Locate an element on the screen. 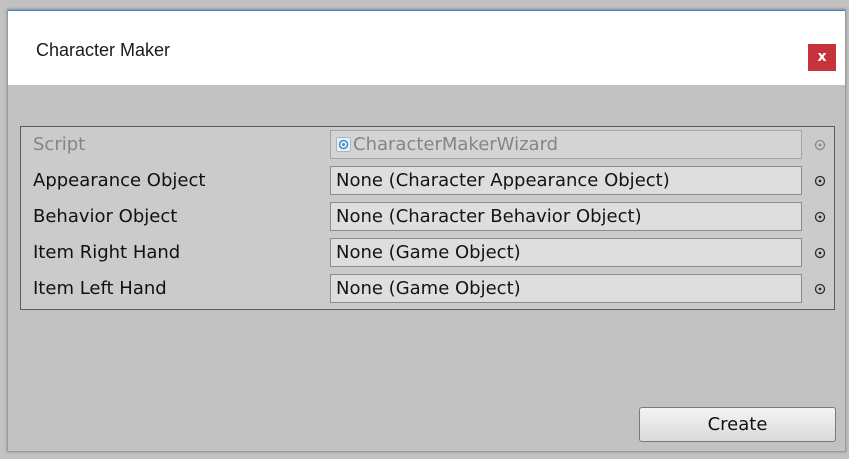 The width and height of the screenshot is (849, 459). item-left-hand-field: None (Game Object) is located at coordinates (566, 288).